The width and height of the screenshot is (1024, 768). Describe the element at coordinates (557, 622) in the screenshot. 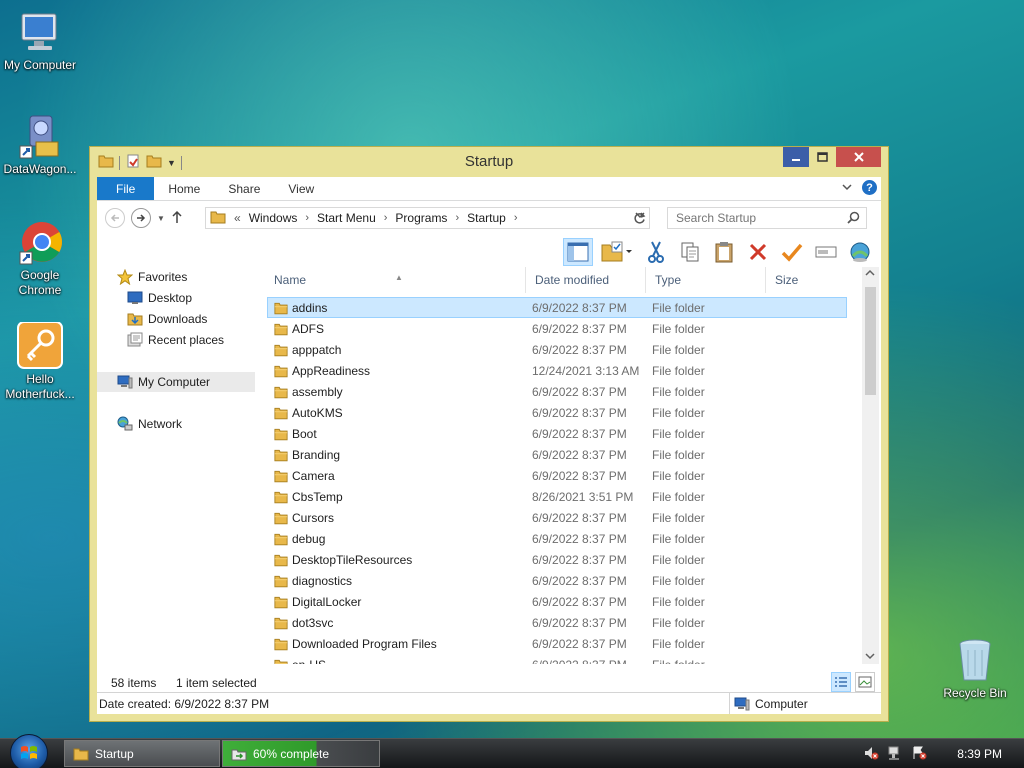

I see `table-row: dot3svc 6/9/2022 8:37 PM File folder` at that location.